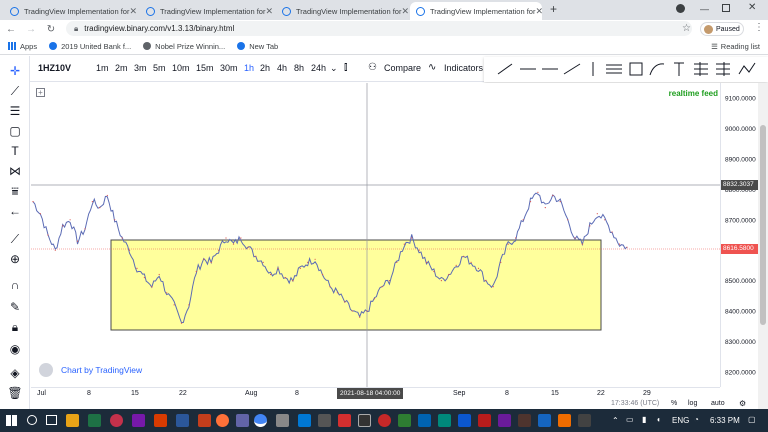 The height and width of the screenshot is (432, 768). I want to click on indicators-icon: ∿, so click(432, 67).